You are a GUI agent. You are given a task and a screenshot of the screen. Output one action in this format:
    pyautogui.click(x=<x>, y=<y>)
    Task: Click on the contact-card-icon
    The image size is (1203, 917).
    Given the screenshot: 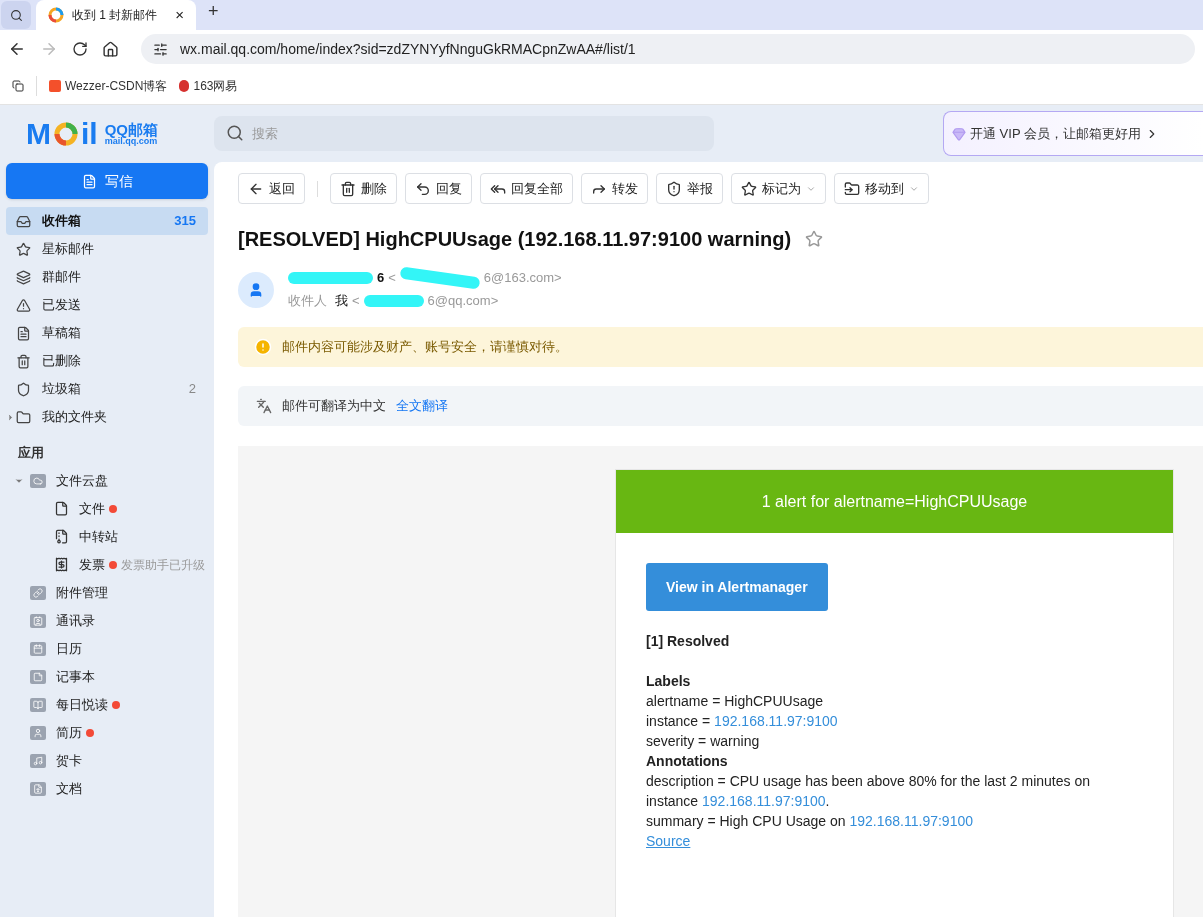 What is the action you would take?
    pyautogui.click(x=38, y=620)
    